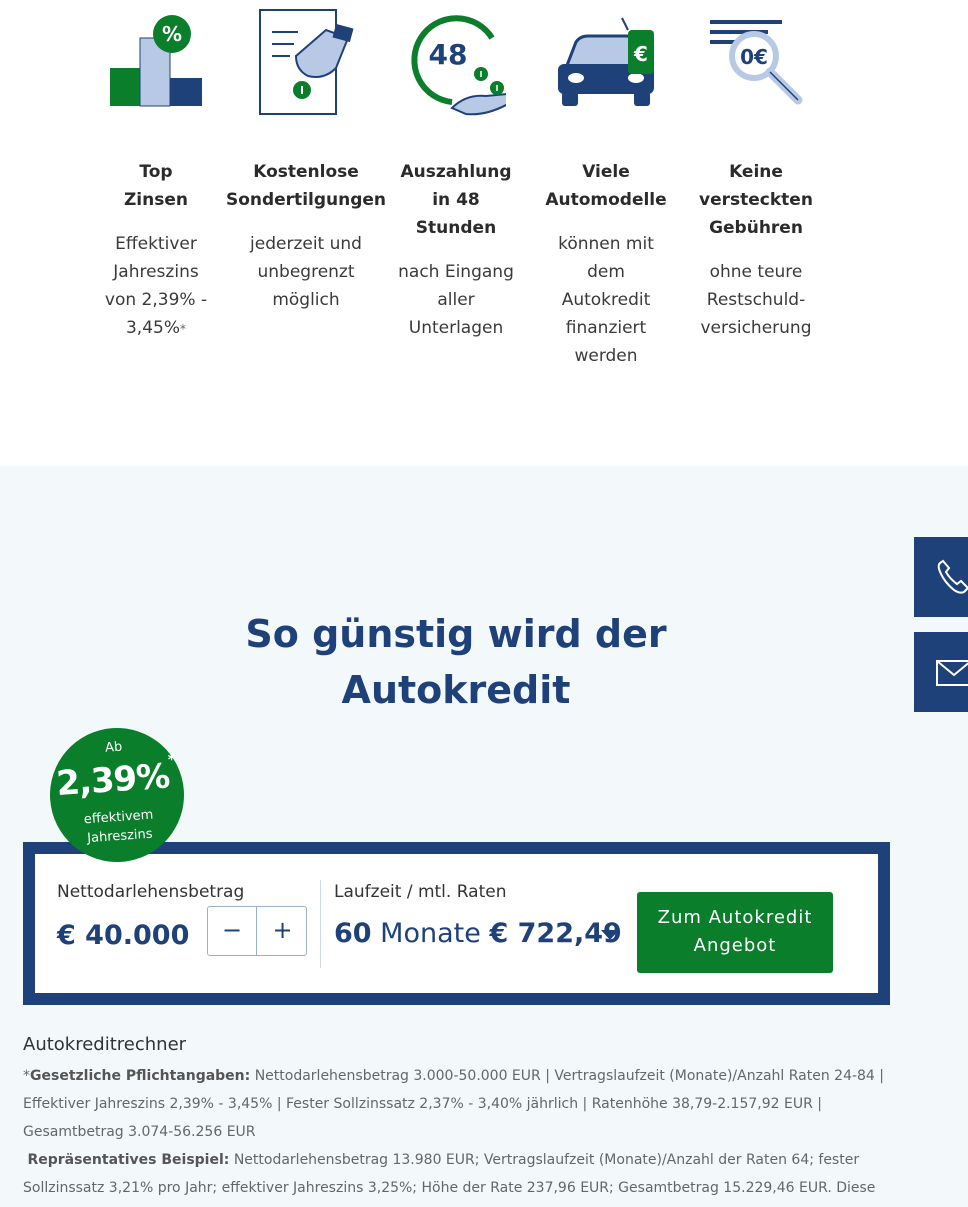  Describe the element at coordinates (105, 1044) in the screenshot. I see `legal-title: Autokreditrechner` at that location.